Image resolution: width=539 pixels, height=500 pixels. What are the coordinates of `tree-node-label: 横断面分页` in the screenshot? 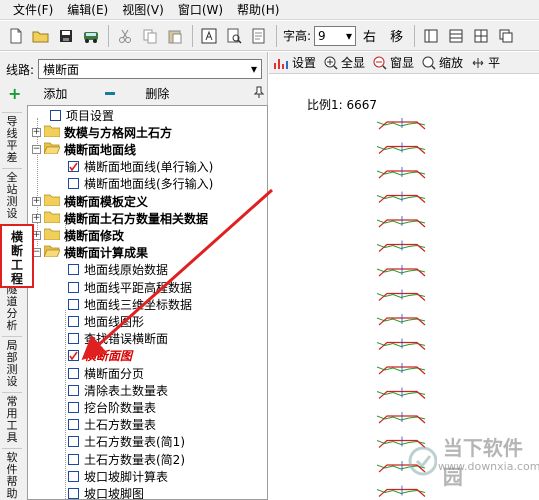 It's located at (114, 373).